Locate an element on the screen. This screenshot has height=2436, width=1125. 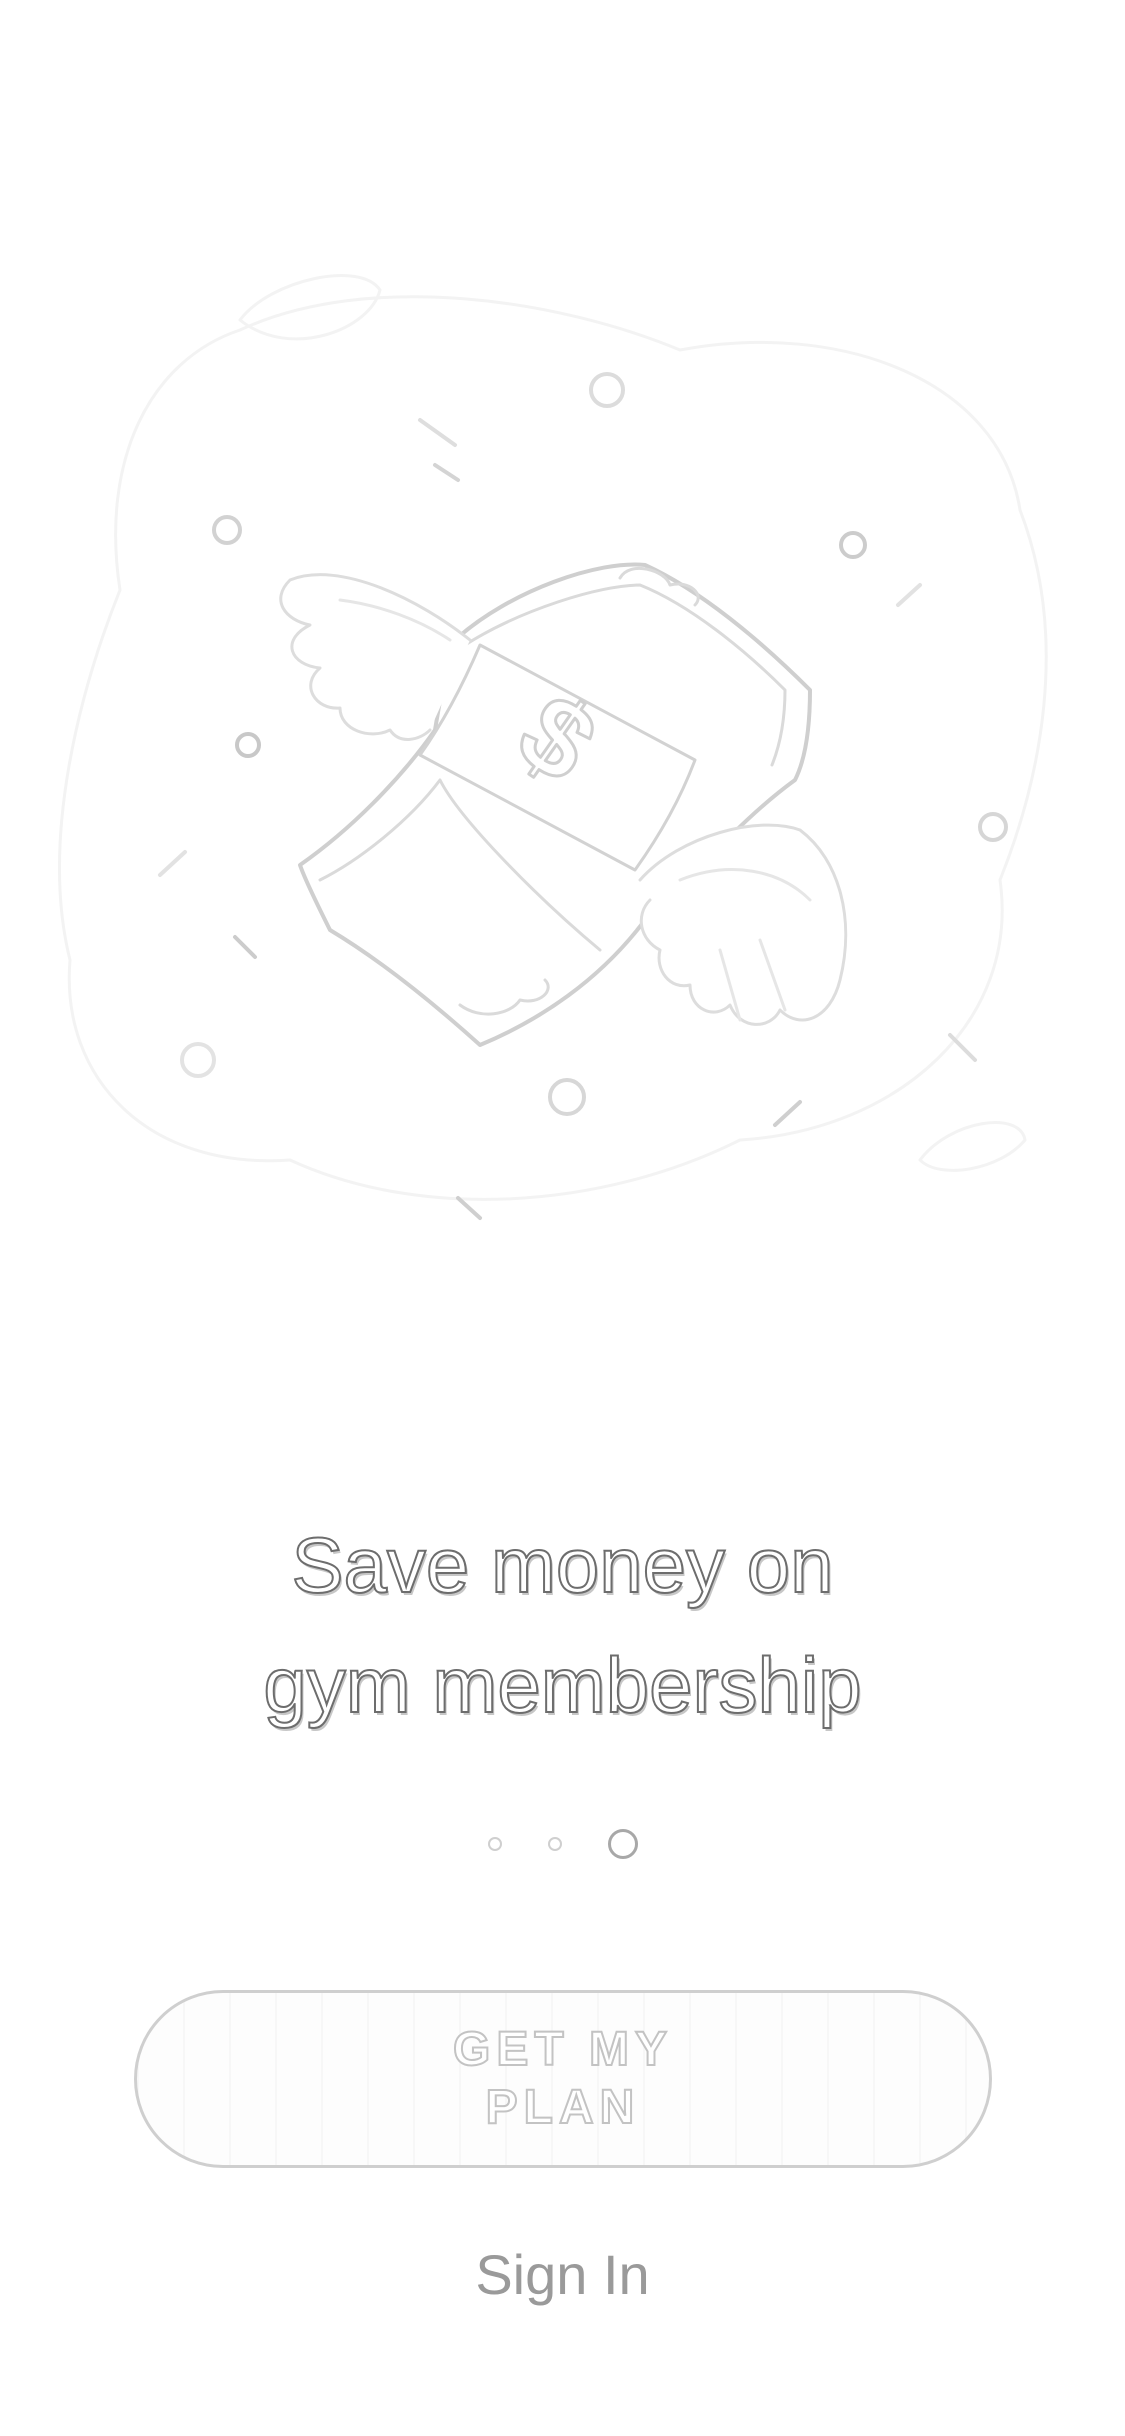
page-dot-3-active is located at coordinates (622, 1844).